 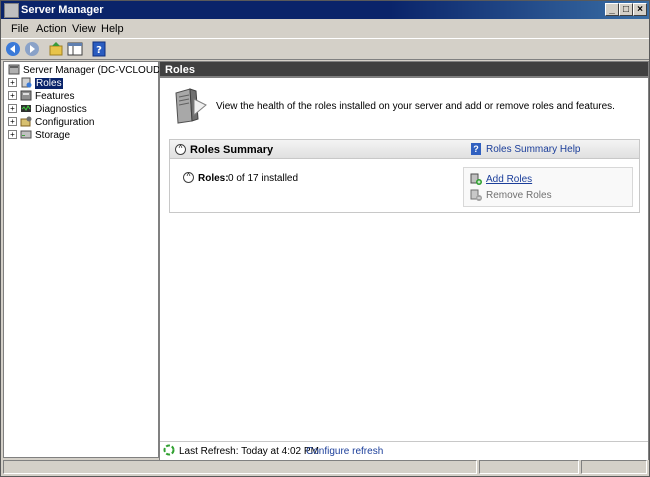 I want to click on back-arrow-icon, so click(x=13, y=49).